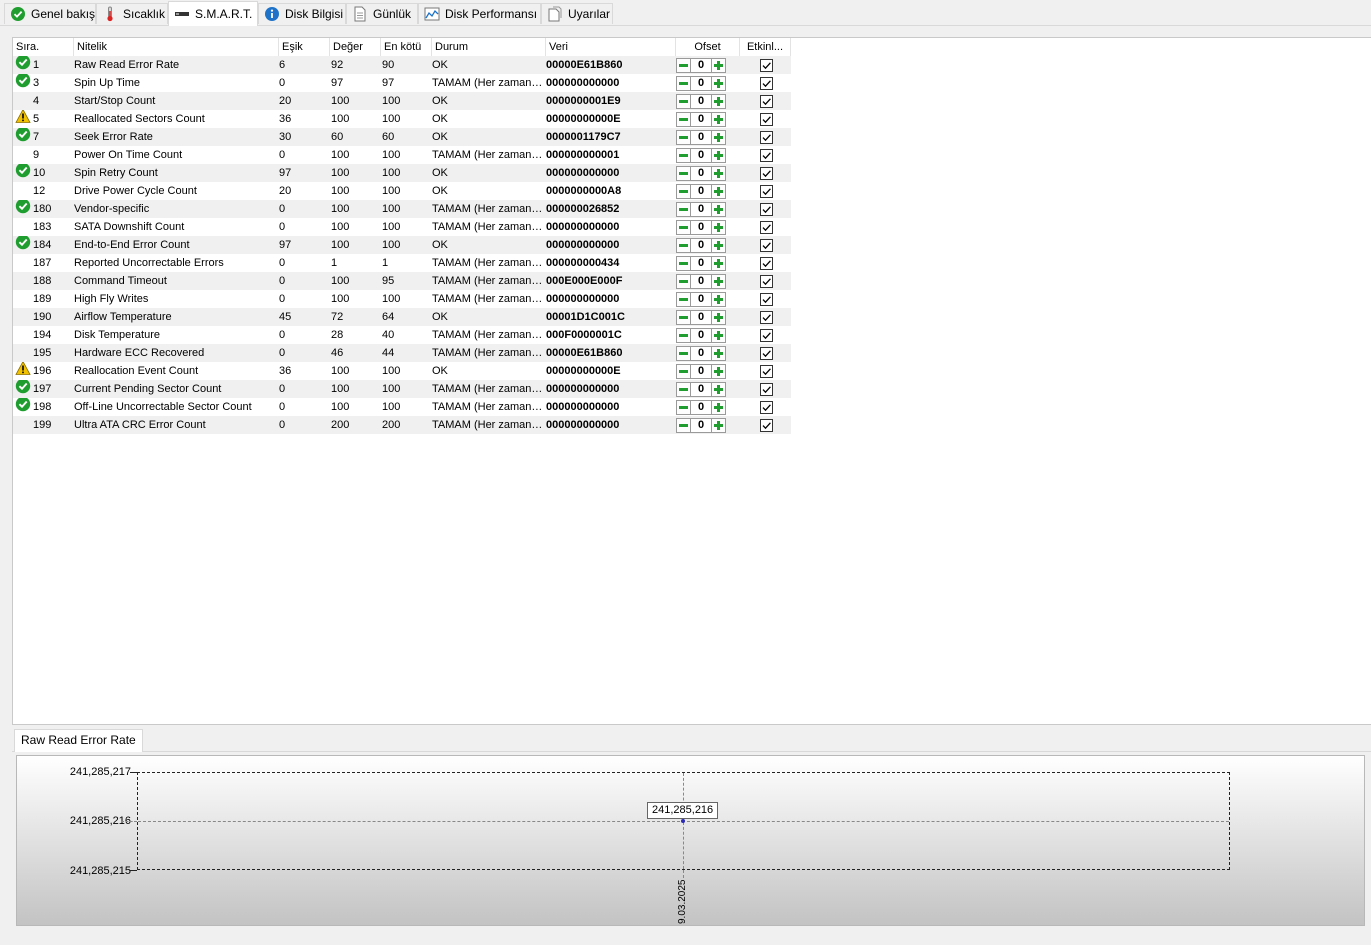  What do you see at coordinates (406, 47) in the screenshot?
I see `column-header-worst: En kötü` at bounding box center [406, 47].